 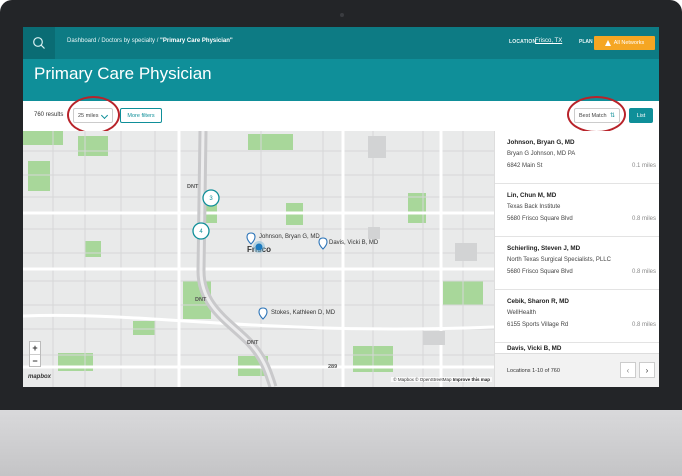 I want to click on doctor-name: Lin, Chun M, MD, so click(x=531, y=195).